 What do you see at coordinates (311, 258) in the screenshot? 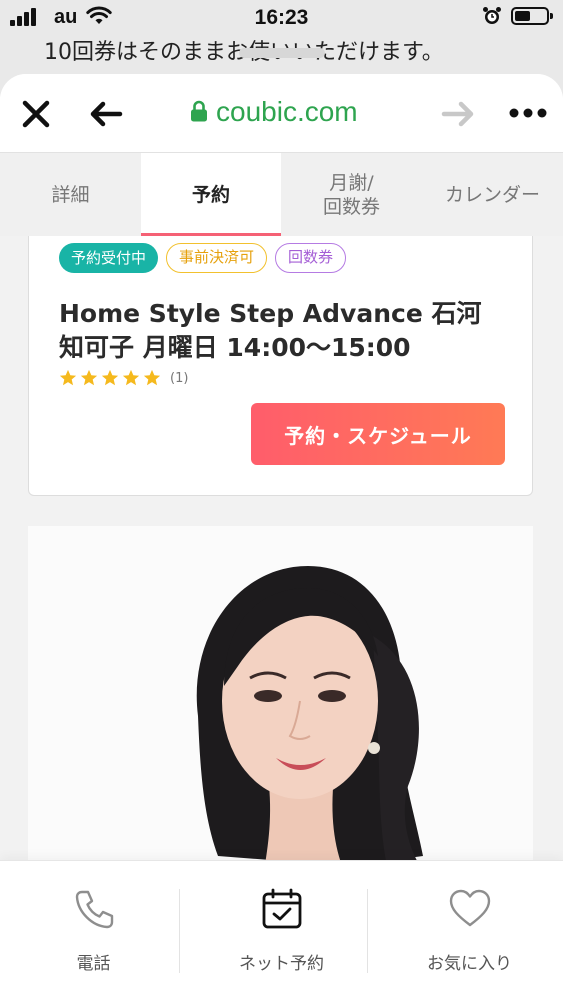
I see `status-badge-ticket: 回数券` at bounding box center [311, 258].